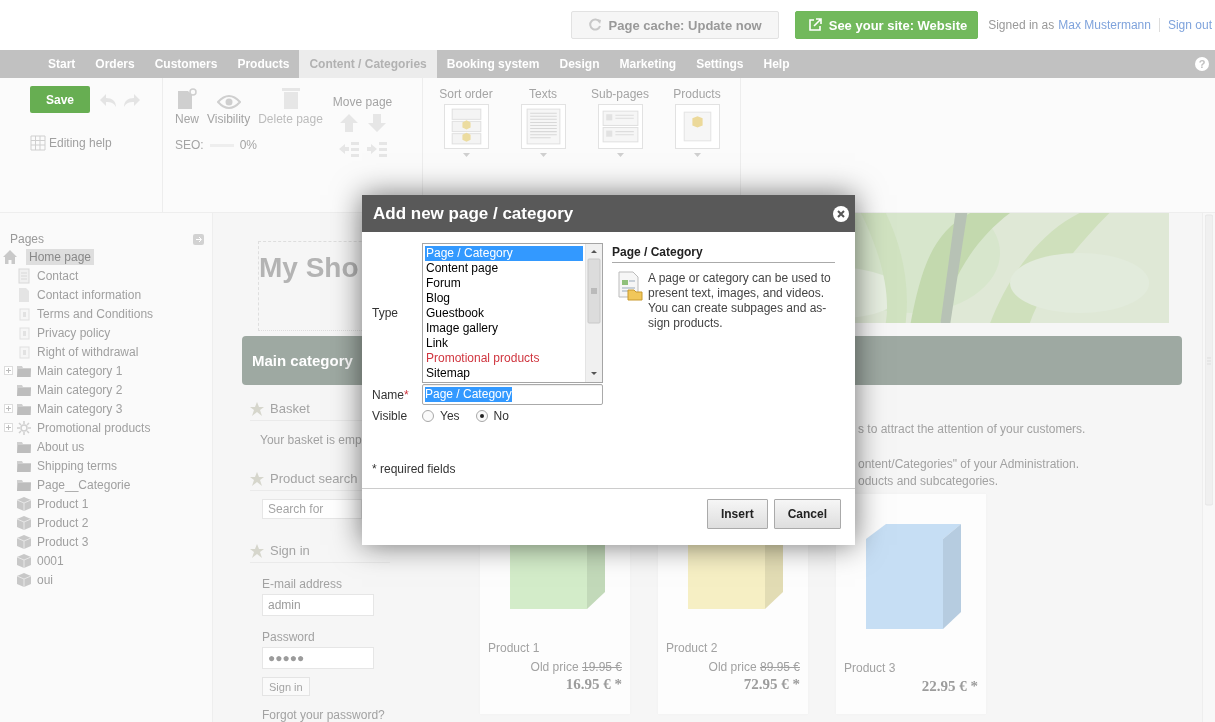 Image resolution: width=1215 pixels, height=722 pixels. What do you see at coordinates (648, 64) in the screenshot?
I see `nav-tab: Marketing` at bounding box center [648, 64].